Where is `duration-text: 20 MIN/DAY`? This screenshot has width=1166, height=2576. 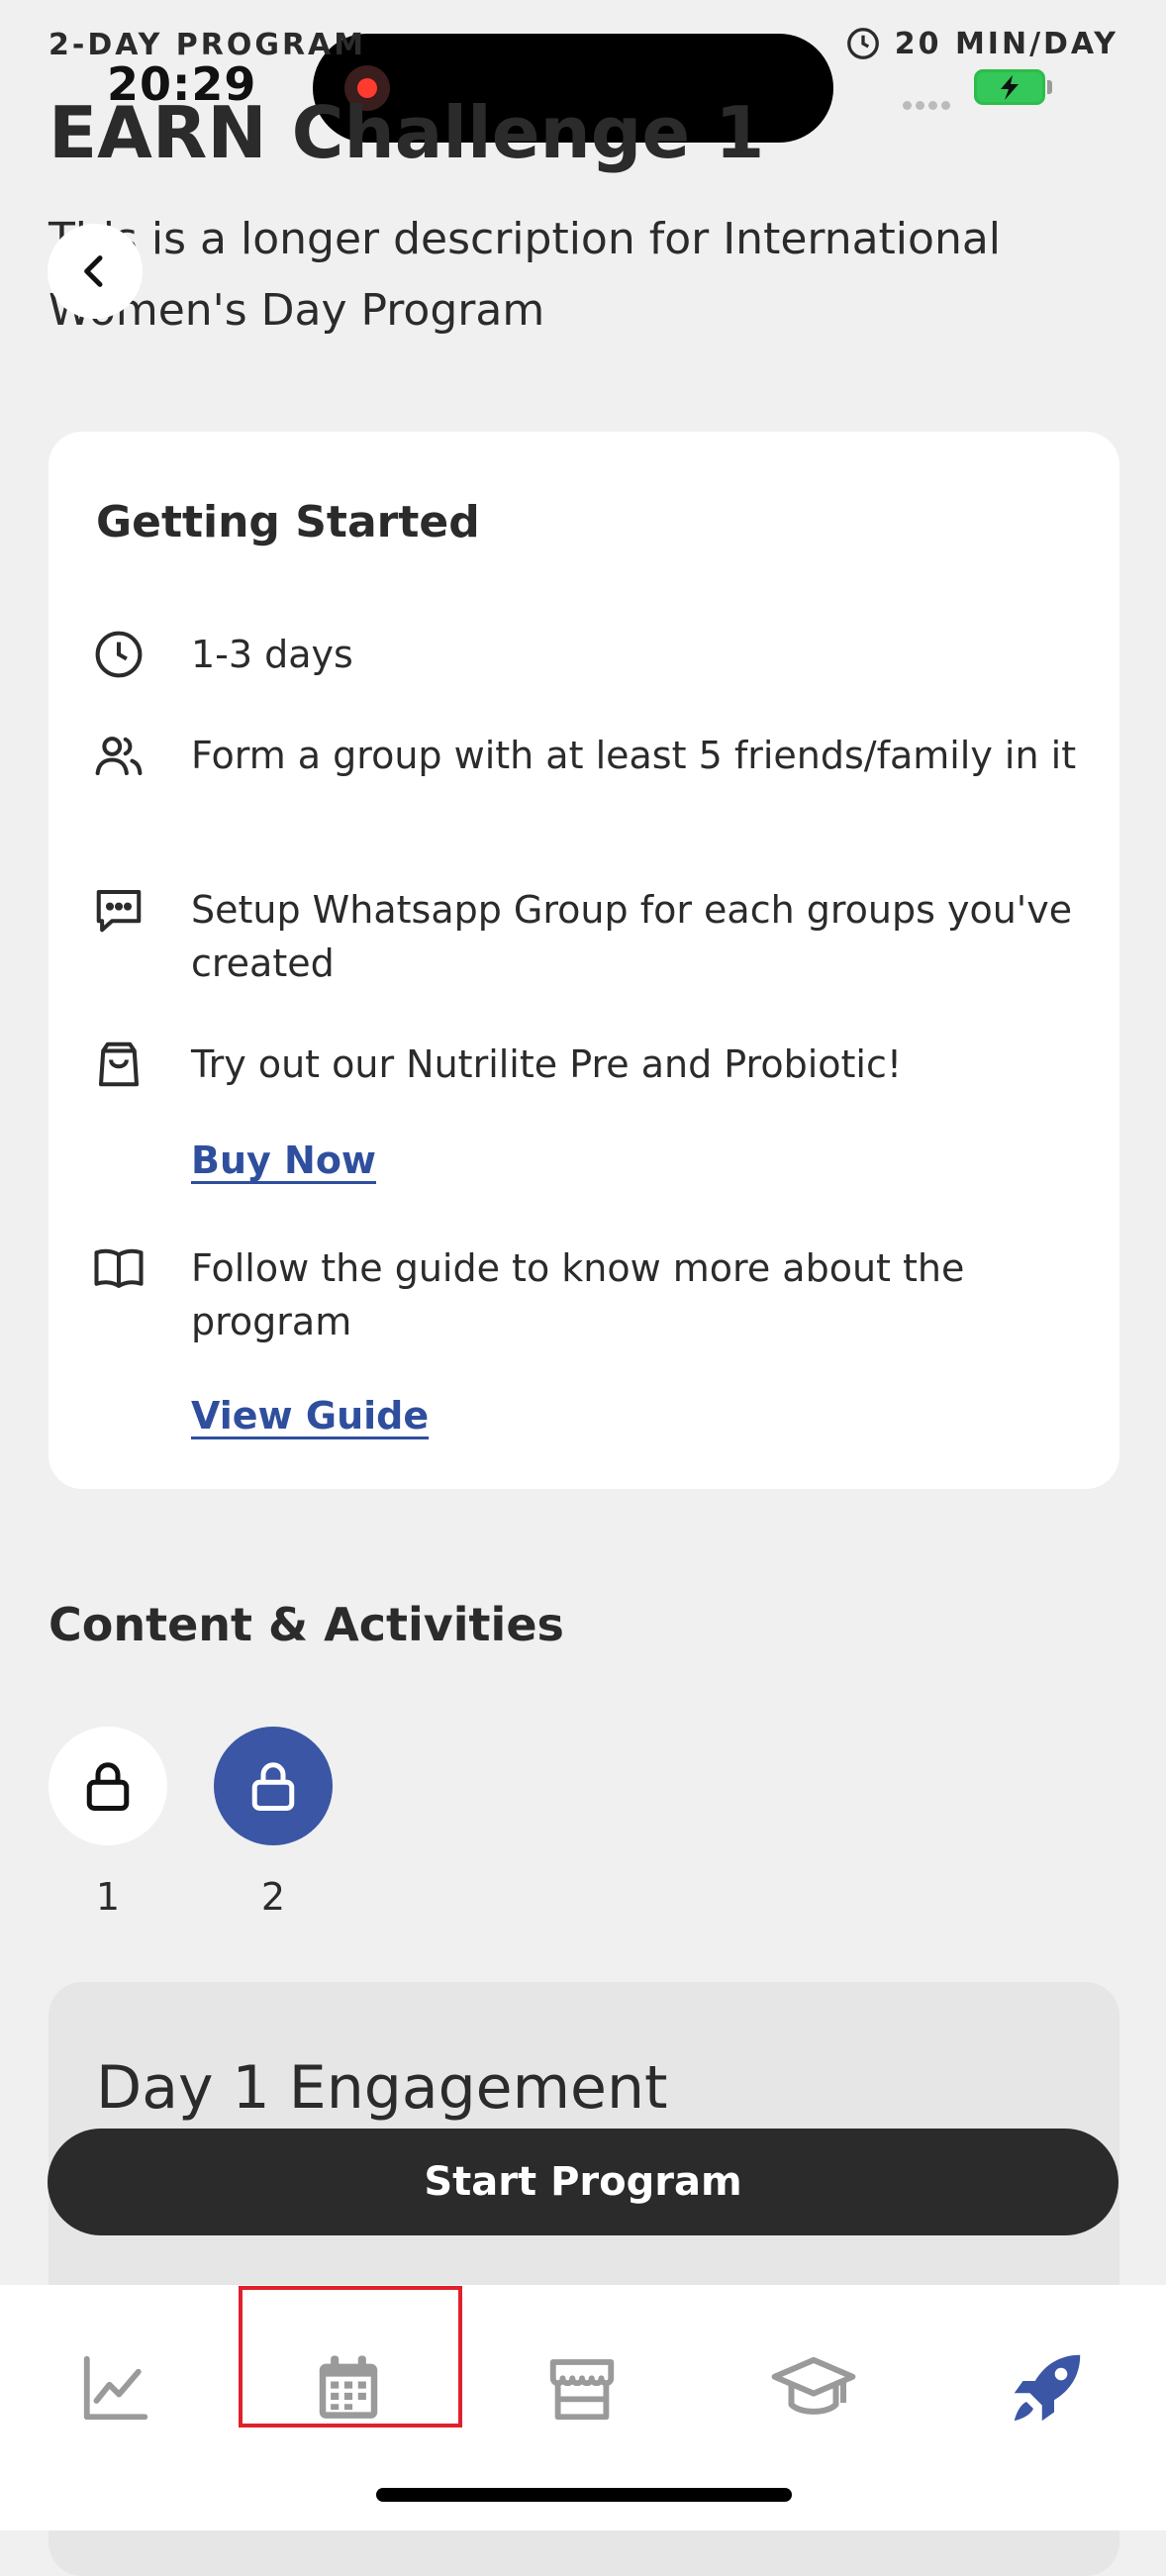
duration-text: 20 MIN/DAY is located at coordinates (1006, 44).